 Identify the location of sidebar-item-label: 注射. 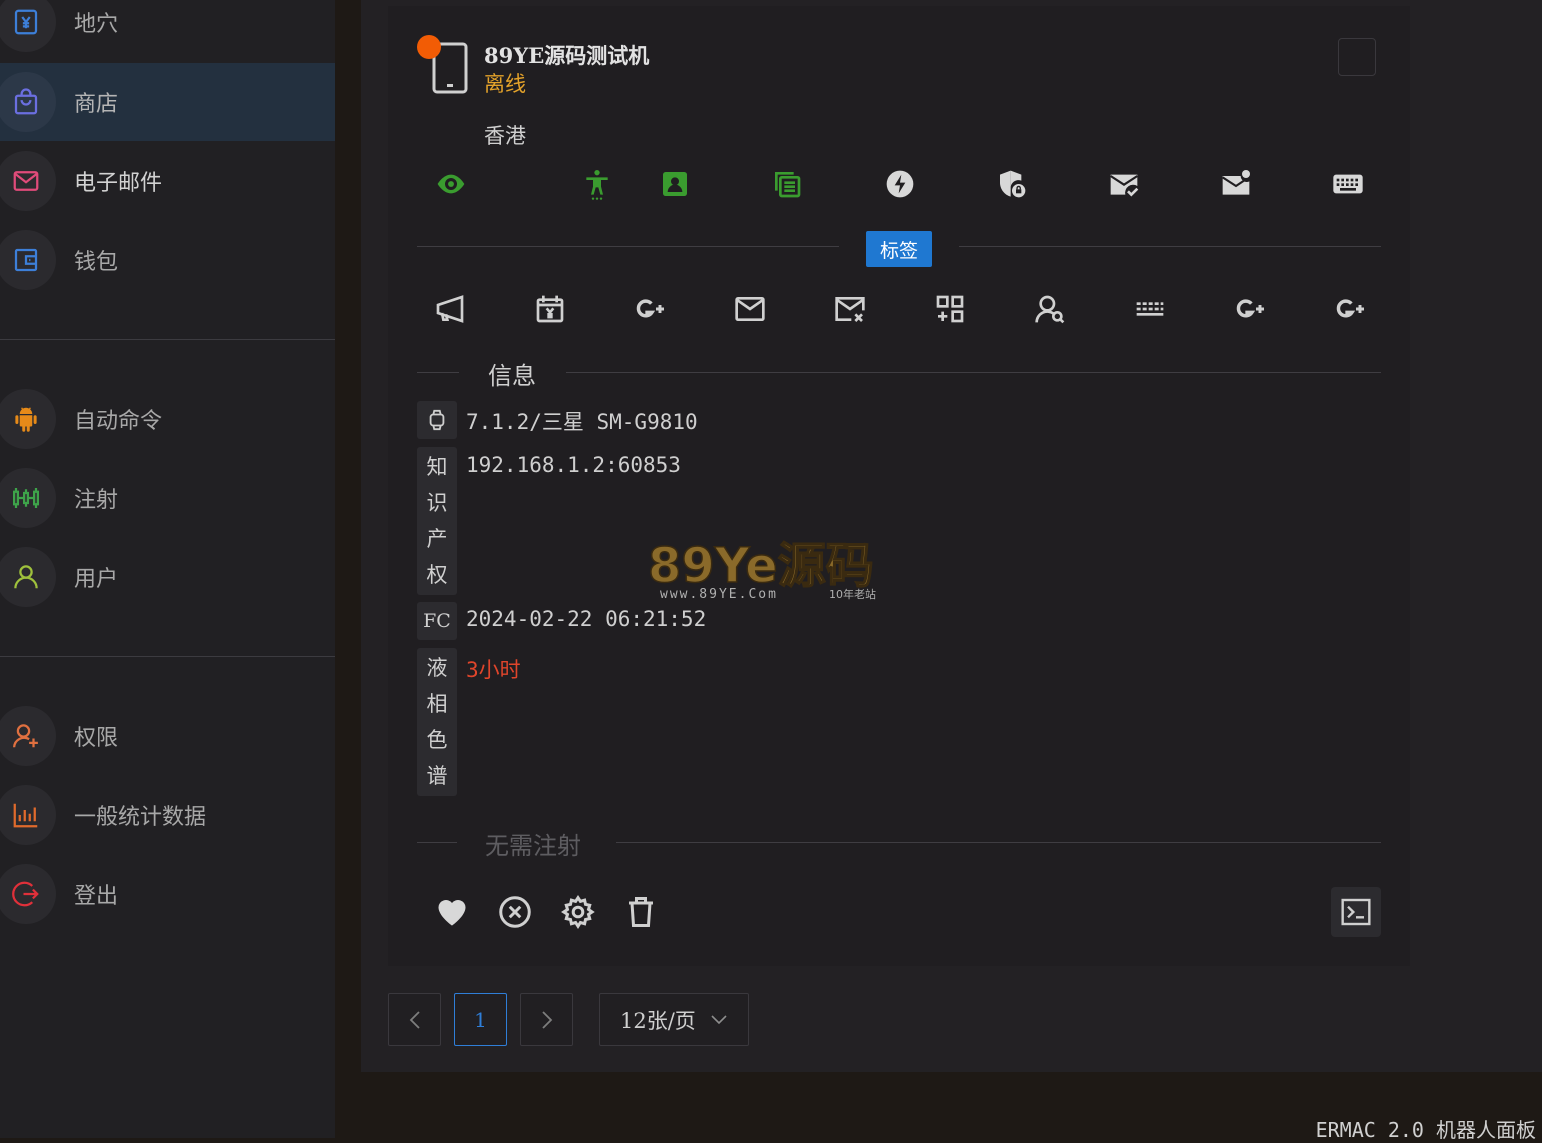
(96, 500).